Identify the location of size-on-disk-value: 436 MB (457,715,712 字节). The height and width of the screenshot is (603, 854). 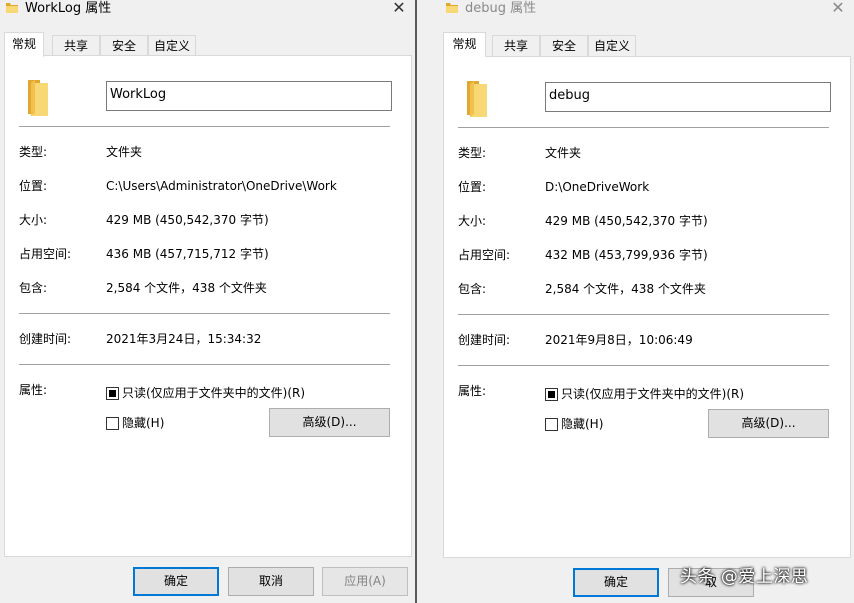
(187, 254).